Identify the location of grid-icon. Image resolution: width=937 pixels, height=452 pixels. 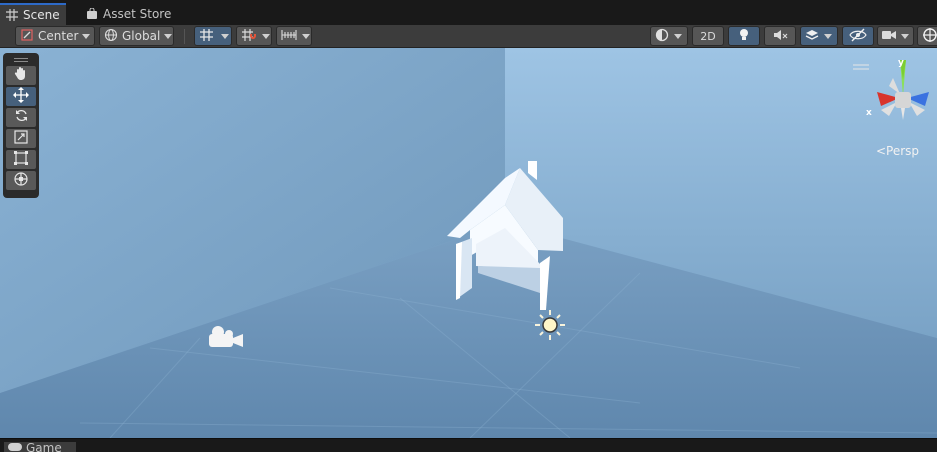
(12, 15).